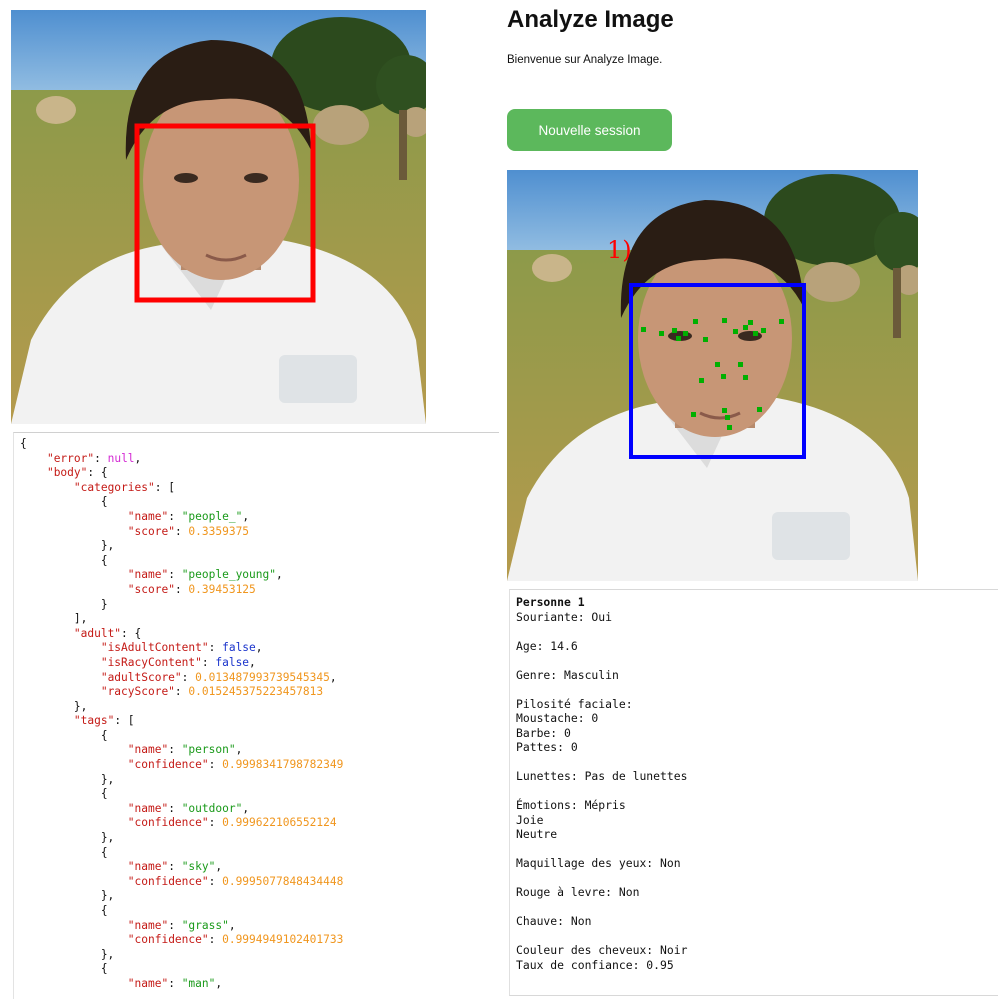  What do you see at coordinates (530, 819) in the screenshot?
I see `emotion-joy: Joie` at bounding box center [530, 819].